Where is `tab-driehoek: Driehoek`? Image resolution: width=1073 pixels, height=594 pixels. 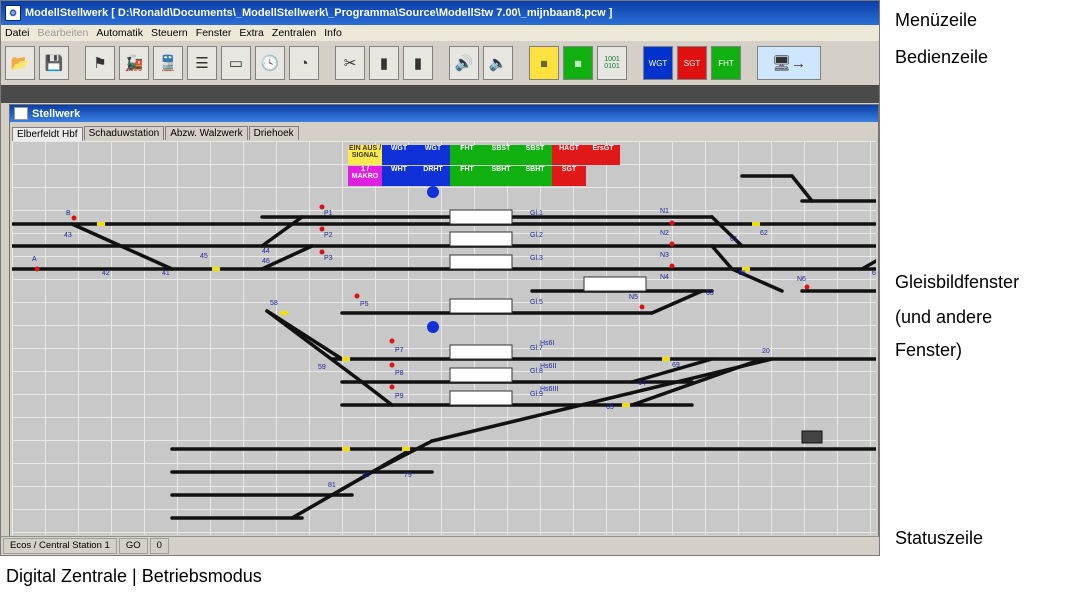
tab-driehoek: Driehoek is located at coordinates (273, 133).